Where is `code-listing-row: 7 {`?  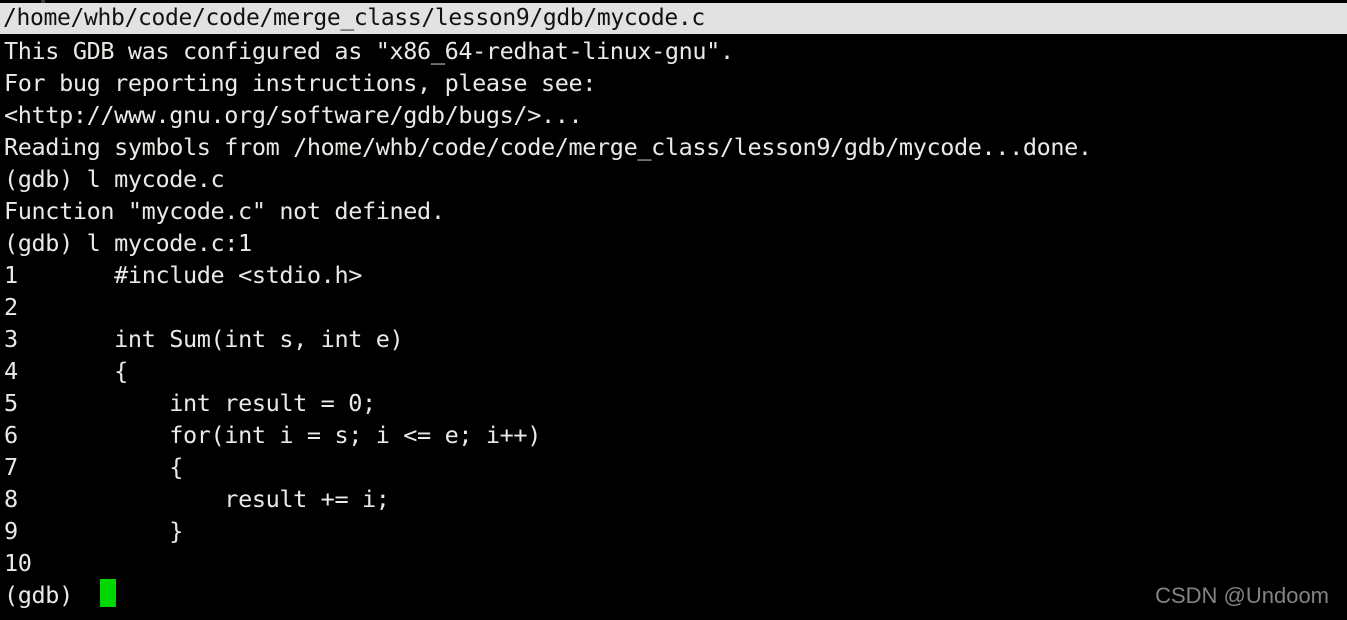
code-listing-row: 7 { is located at coordinates (673, 467).